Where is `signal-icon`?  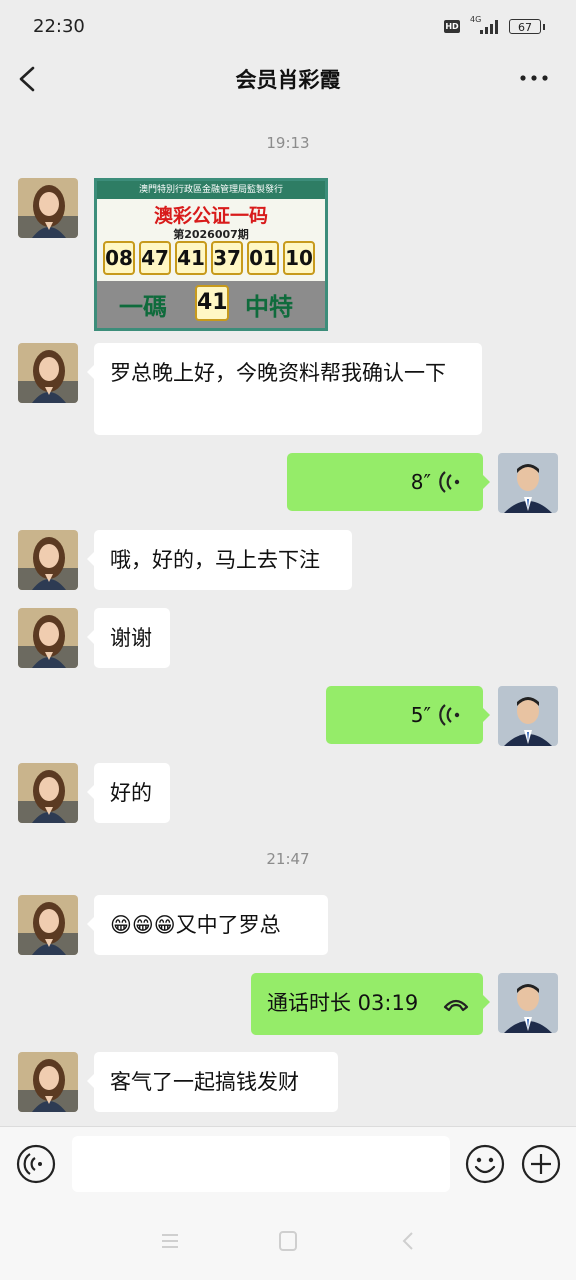
signal-icon is located at coordinates (490, 26).